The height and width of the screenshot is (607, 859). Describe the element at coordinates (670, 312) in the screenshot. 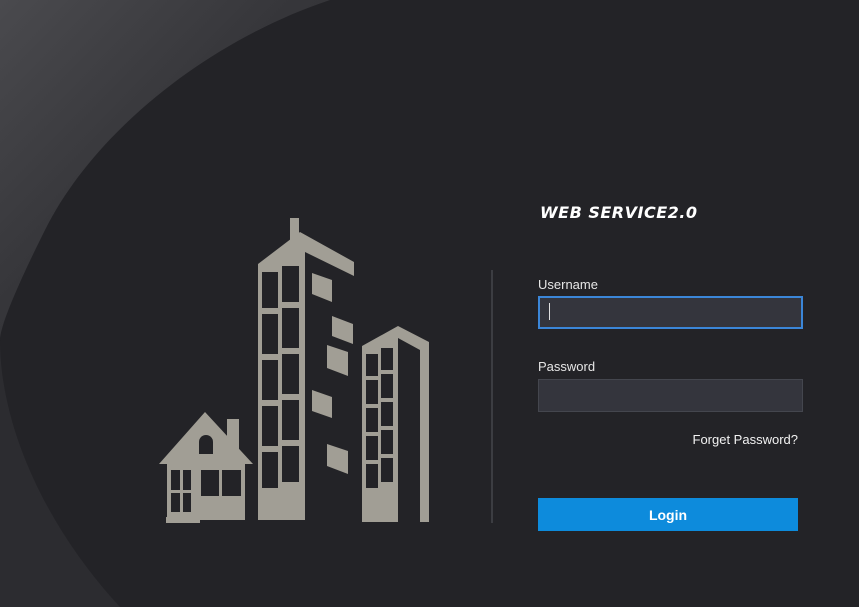

I see `username-input` at that location.